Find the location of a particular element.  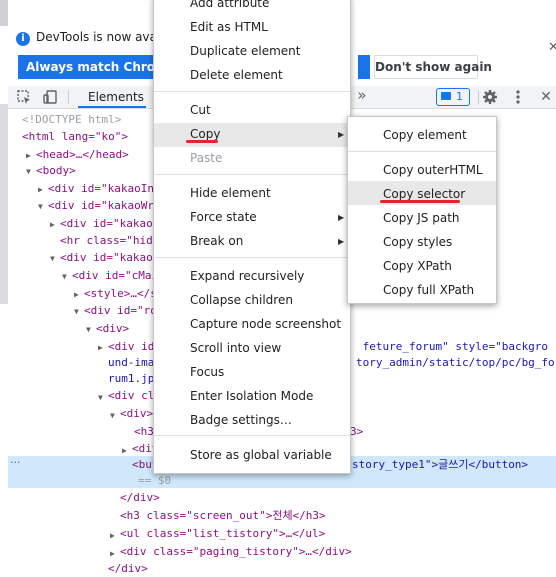

close-devtools-icon: ✕ is located at coordinates (546, 97).